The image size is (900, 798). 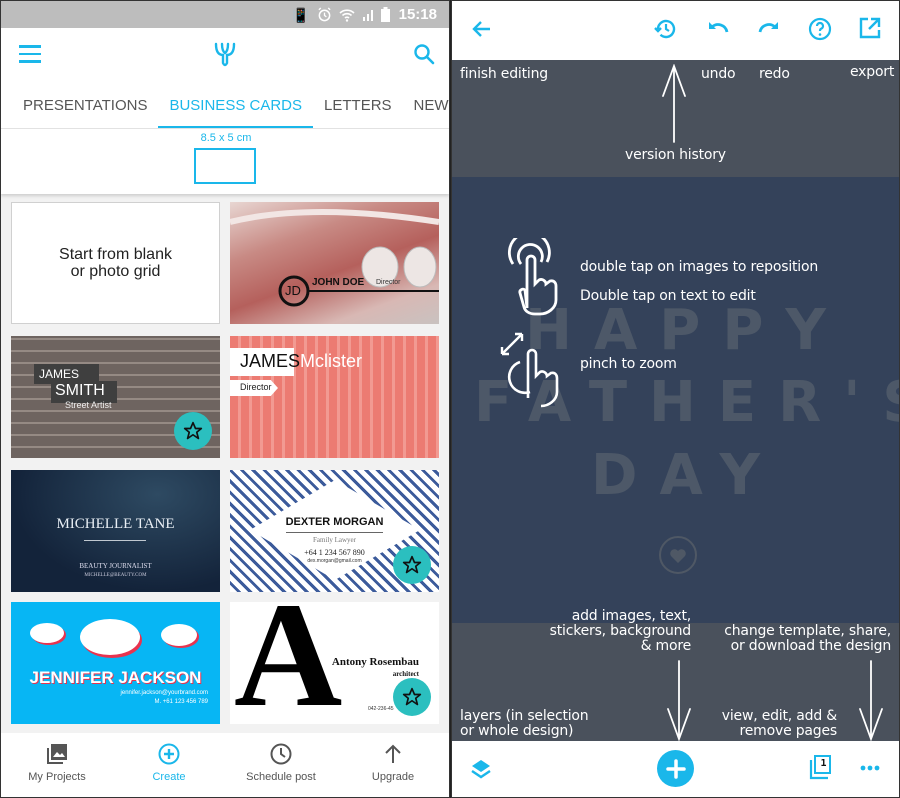 I want to click on search-icon, so click(x=424, y=54).